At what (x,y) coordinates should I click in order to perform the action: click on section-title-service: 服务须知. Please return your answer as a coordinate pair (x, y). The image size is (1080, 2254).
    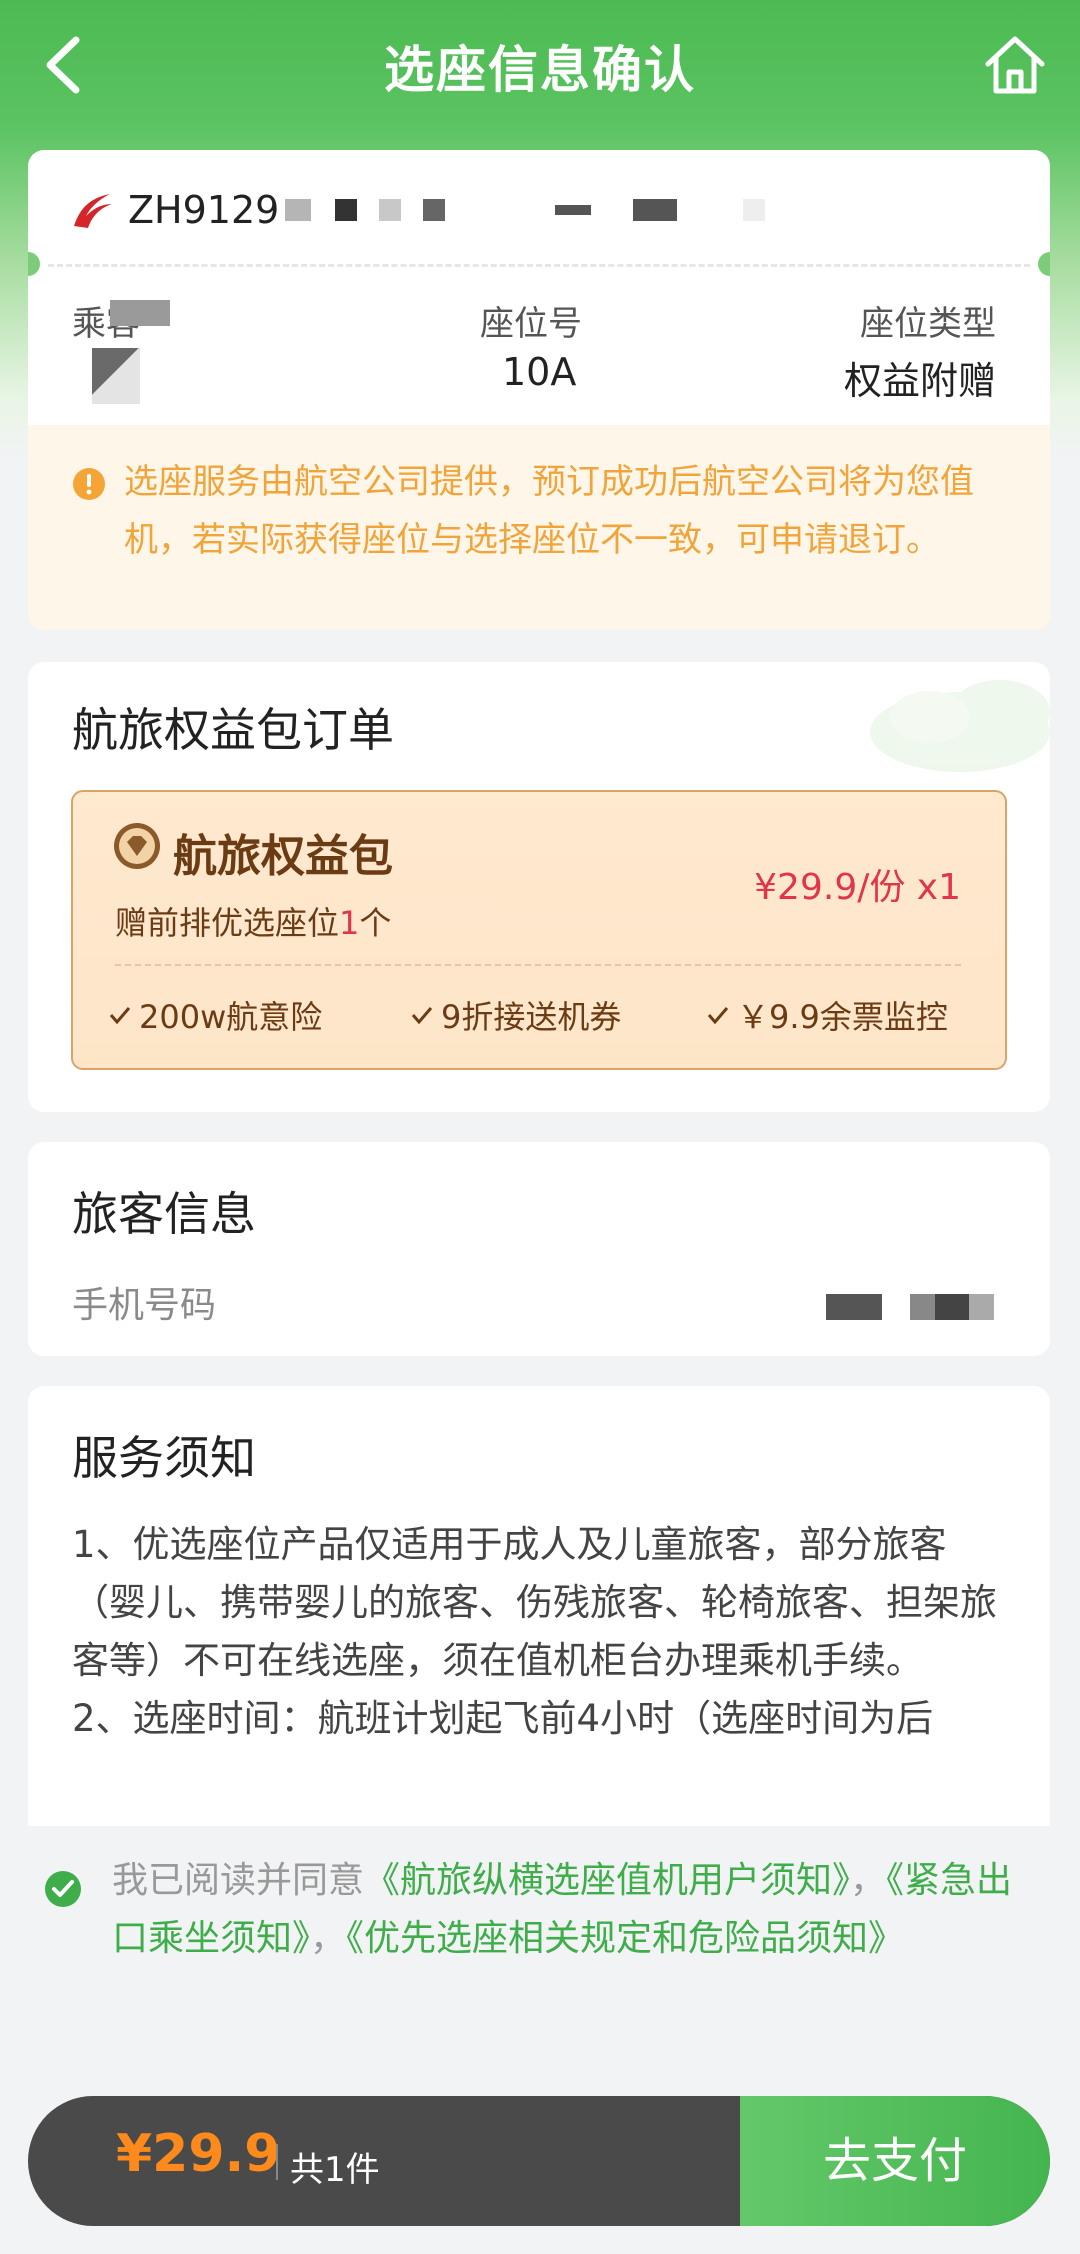
    Looking at the image, I should click on (164, 1458).